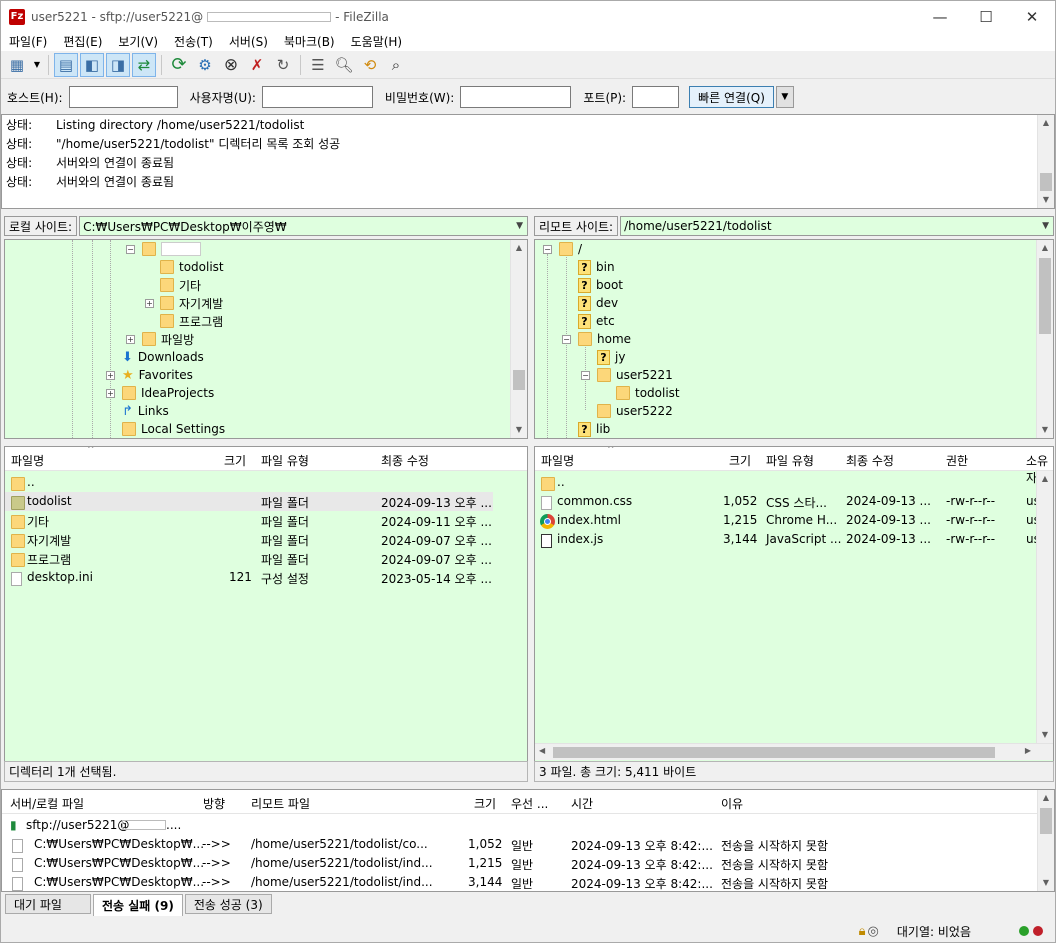 This screenshot has height=943, width=1056. I want to click on remote-list-hscrollbar: ◀ ▶, so click(794, 751).